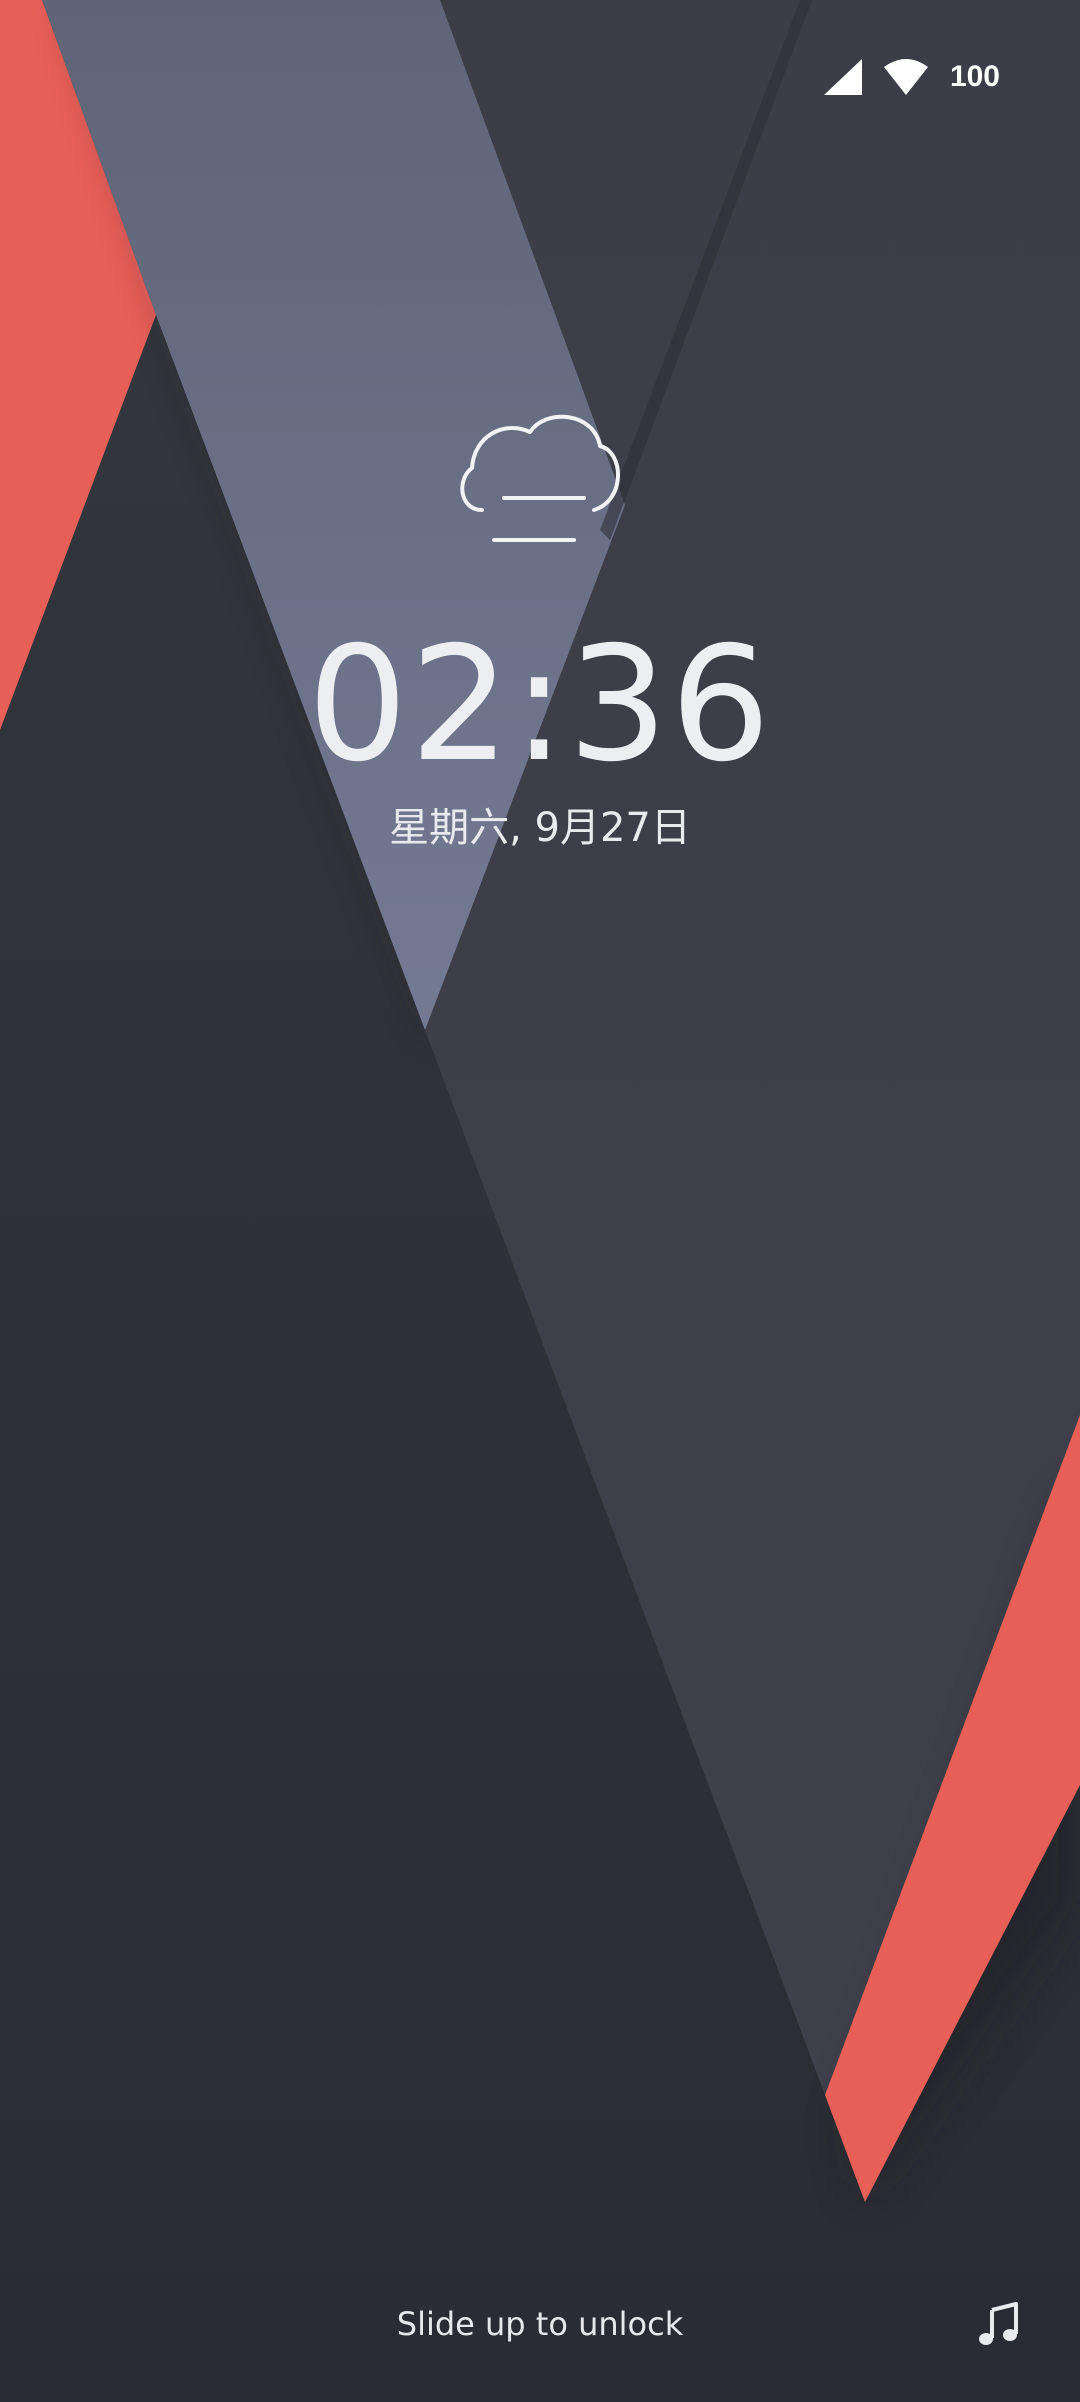  I want to click on battery-level: 100, so click(974, 76).